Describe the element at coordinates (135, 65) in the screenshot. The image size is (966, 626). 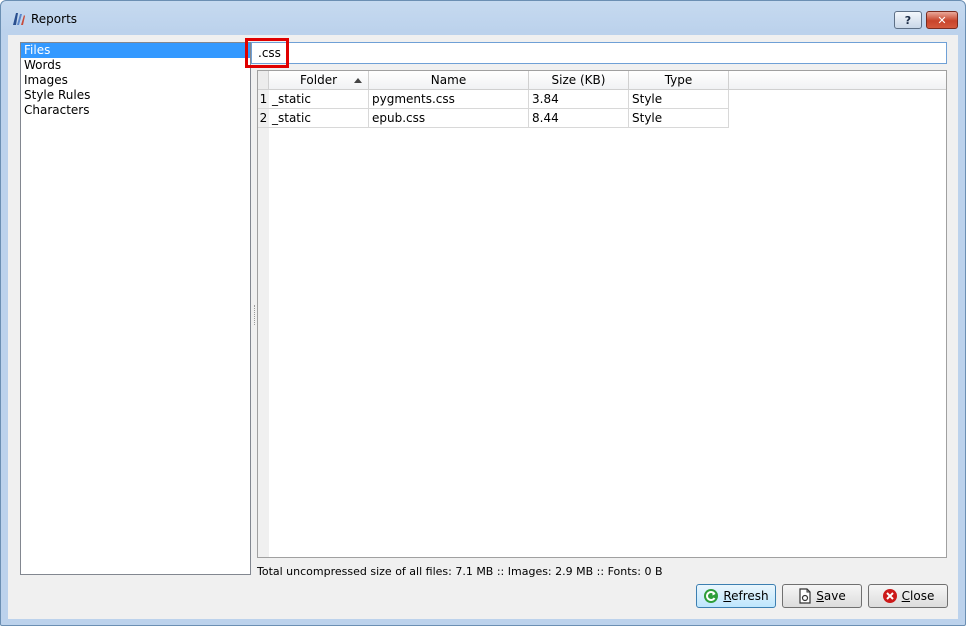
I see `category-item-words: Words` at that location.